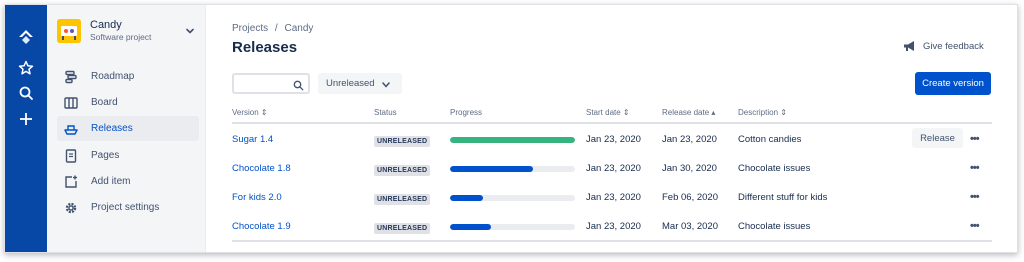 The image size is (1024, 262). Describe the element at coordinates (690, 197) in the screenshot. I see `release-date: Feb 06, 2020` at that location.